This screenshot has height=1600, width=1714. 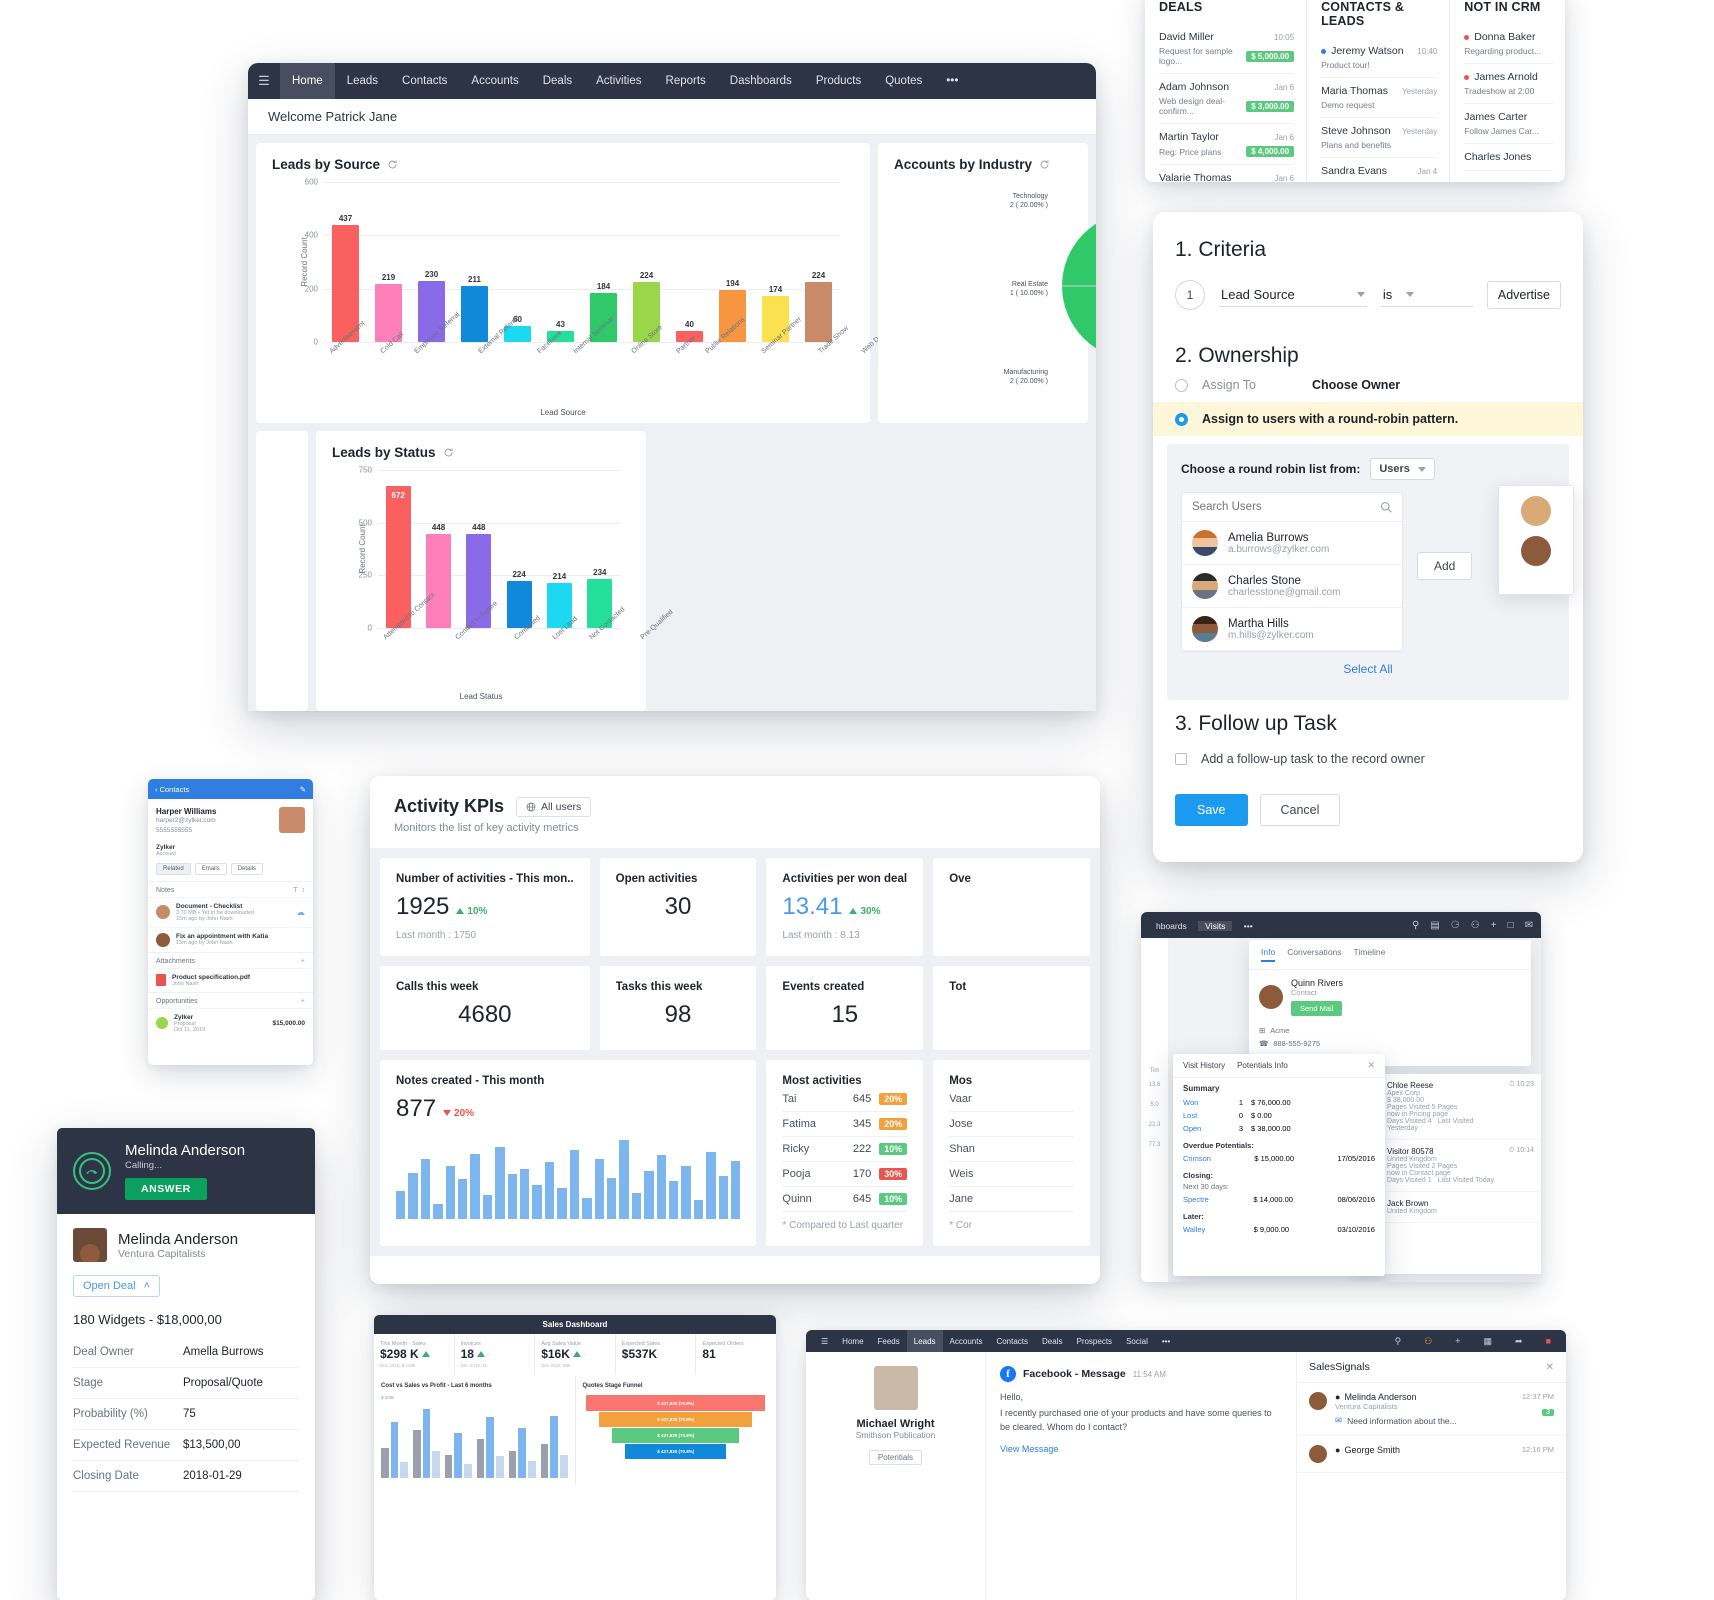 I want to click on nav-item-quotes: Quotes, so click(x=903, y=81).